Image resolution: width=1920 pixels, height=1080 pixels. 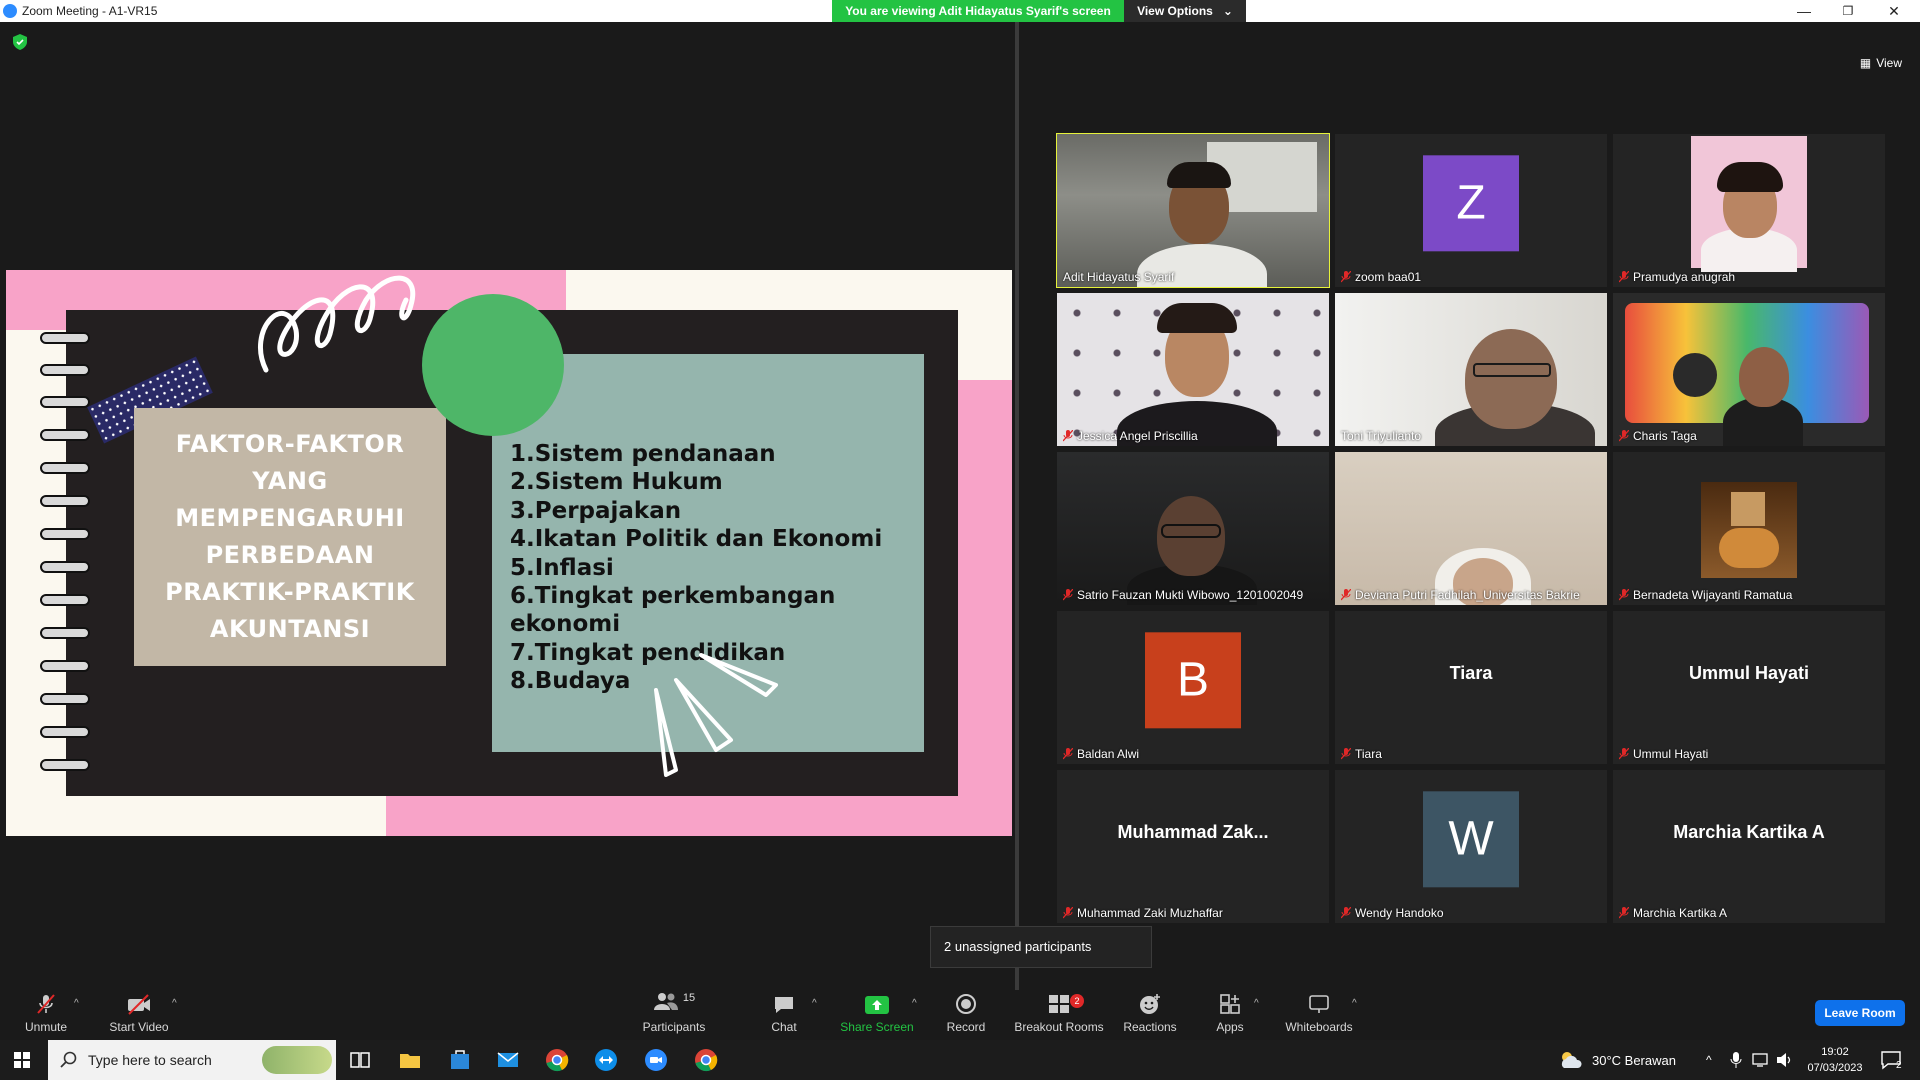 I want to click on participant-tile-ummul: Ummul Hayati Ummul Hayati, so click(x=1749, y=687).